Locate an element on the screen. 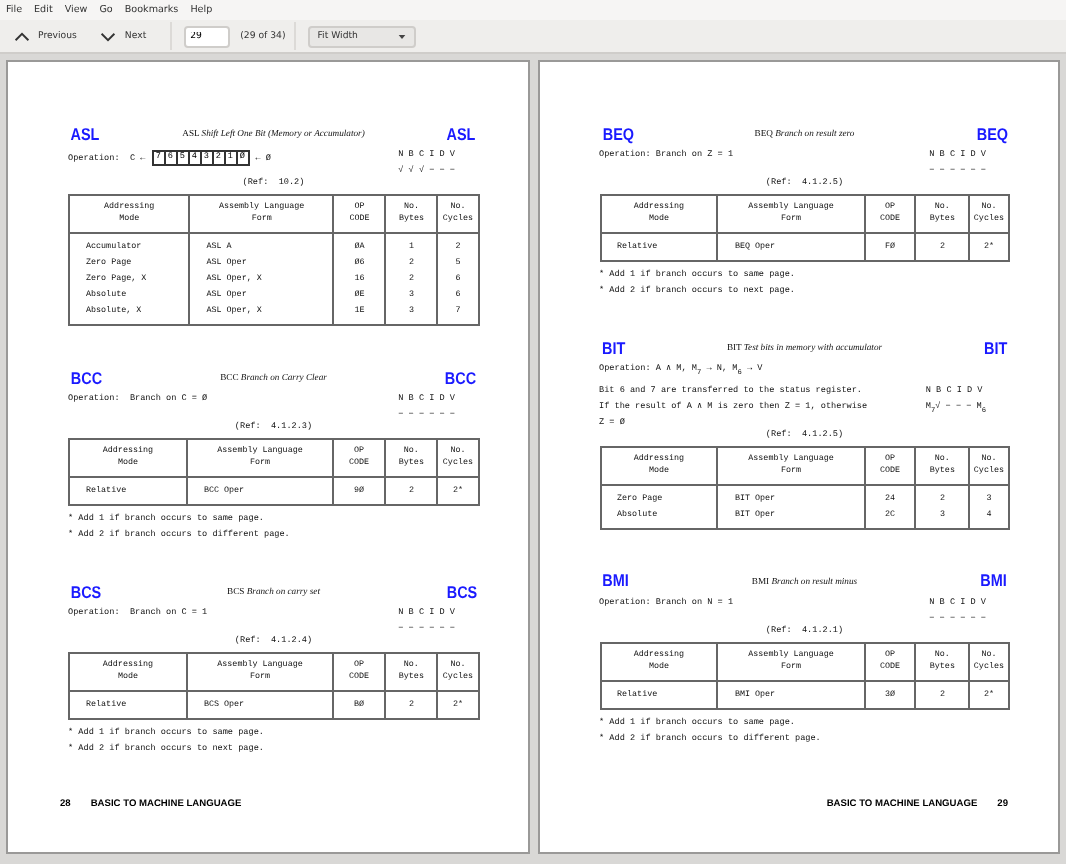  dropdown-arrow-icon is located at coordinates (401, 36).